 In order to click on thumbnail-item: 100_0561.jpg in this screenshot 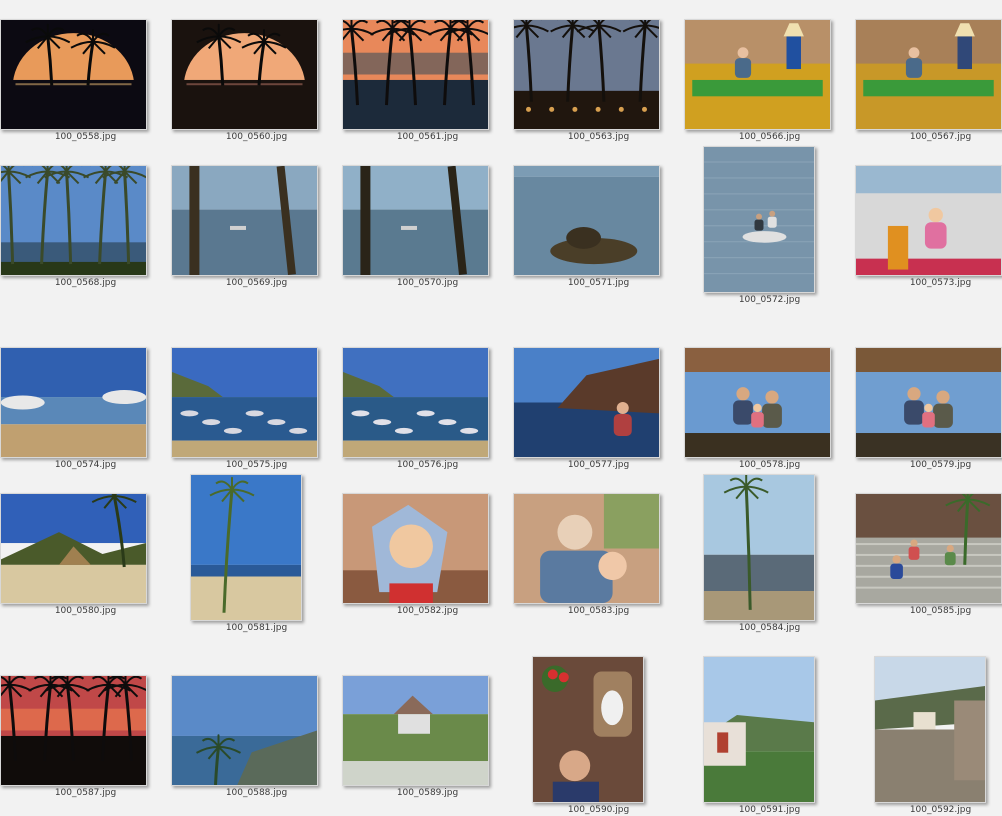, I will do `click(427, 82)`.